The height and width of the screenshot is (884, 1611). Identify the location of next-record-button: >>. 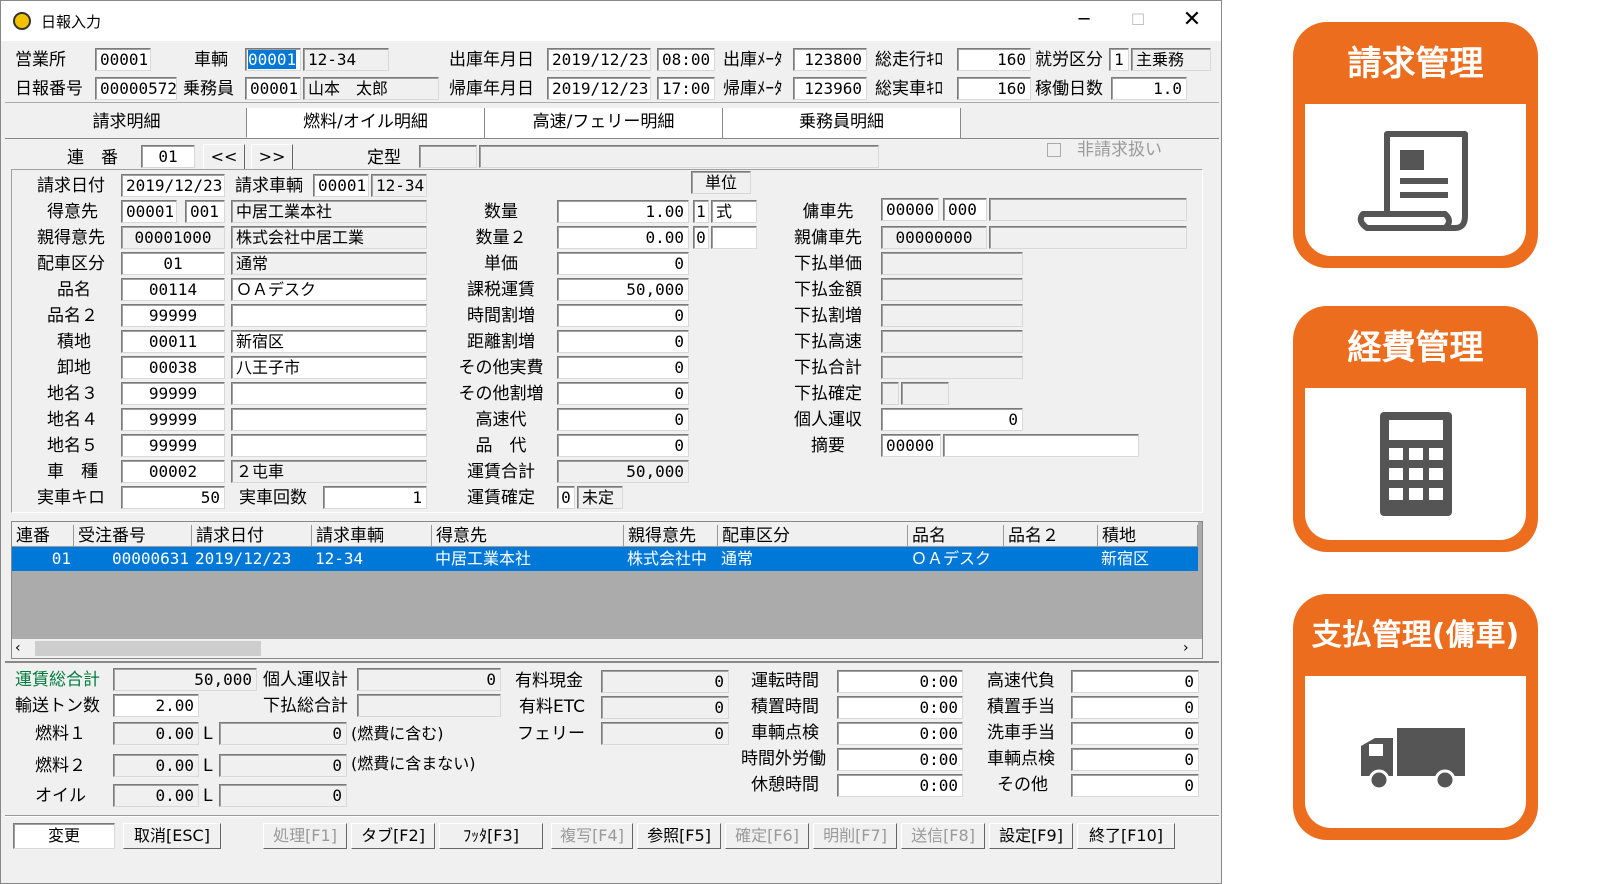
(272, 157).